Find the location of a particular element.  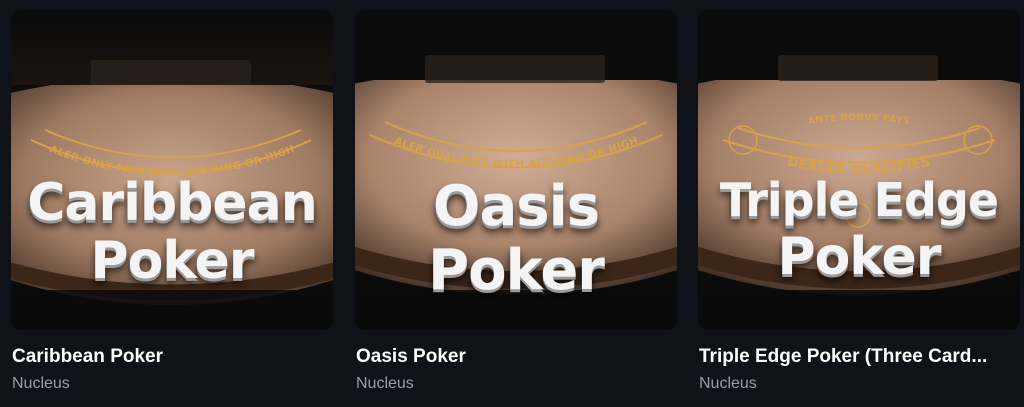

game-meta: Oasis Poker Nucleus is located at coordinates (516, 370).